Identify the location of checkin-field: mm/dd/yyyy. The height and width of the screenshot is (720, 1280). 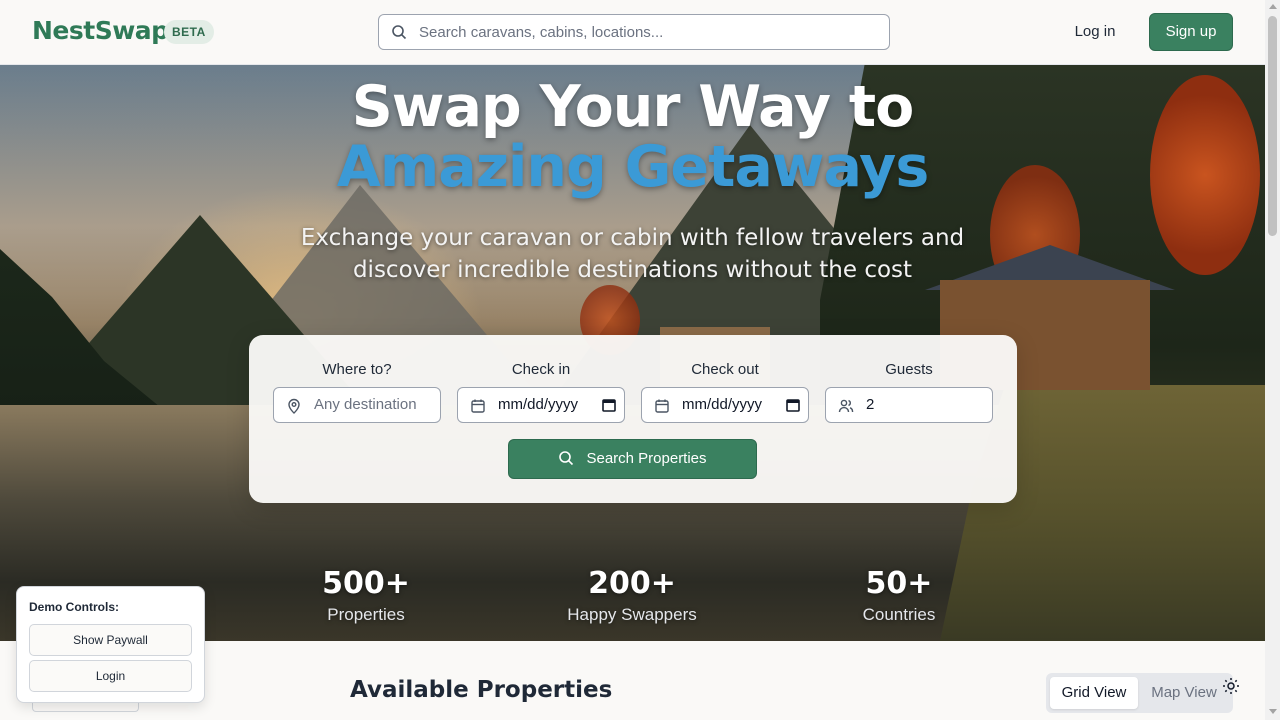
(541, 405).